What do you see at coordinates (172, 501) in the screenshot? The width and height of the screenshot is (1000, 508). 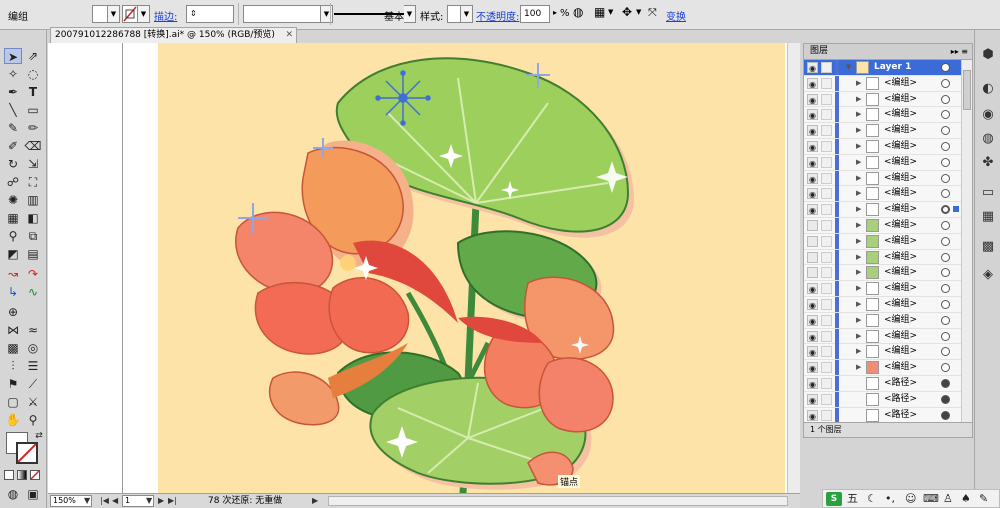 I see `last-artboard-icon: ▶|` at bounding box center [172, 501].